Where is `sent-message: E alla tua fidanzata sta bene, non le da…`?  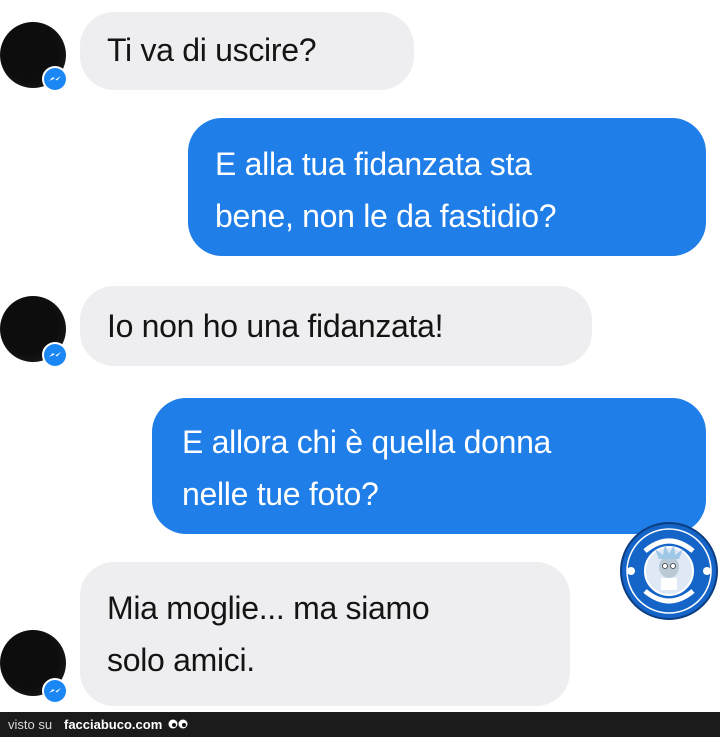 sent-message: E alla tua fidanzata sta bene, non le da… is located at coordinates (447, 187).